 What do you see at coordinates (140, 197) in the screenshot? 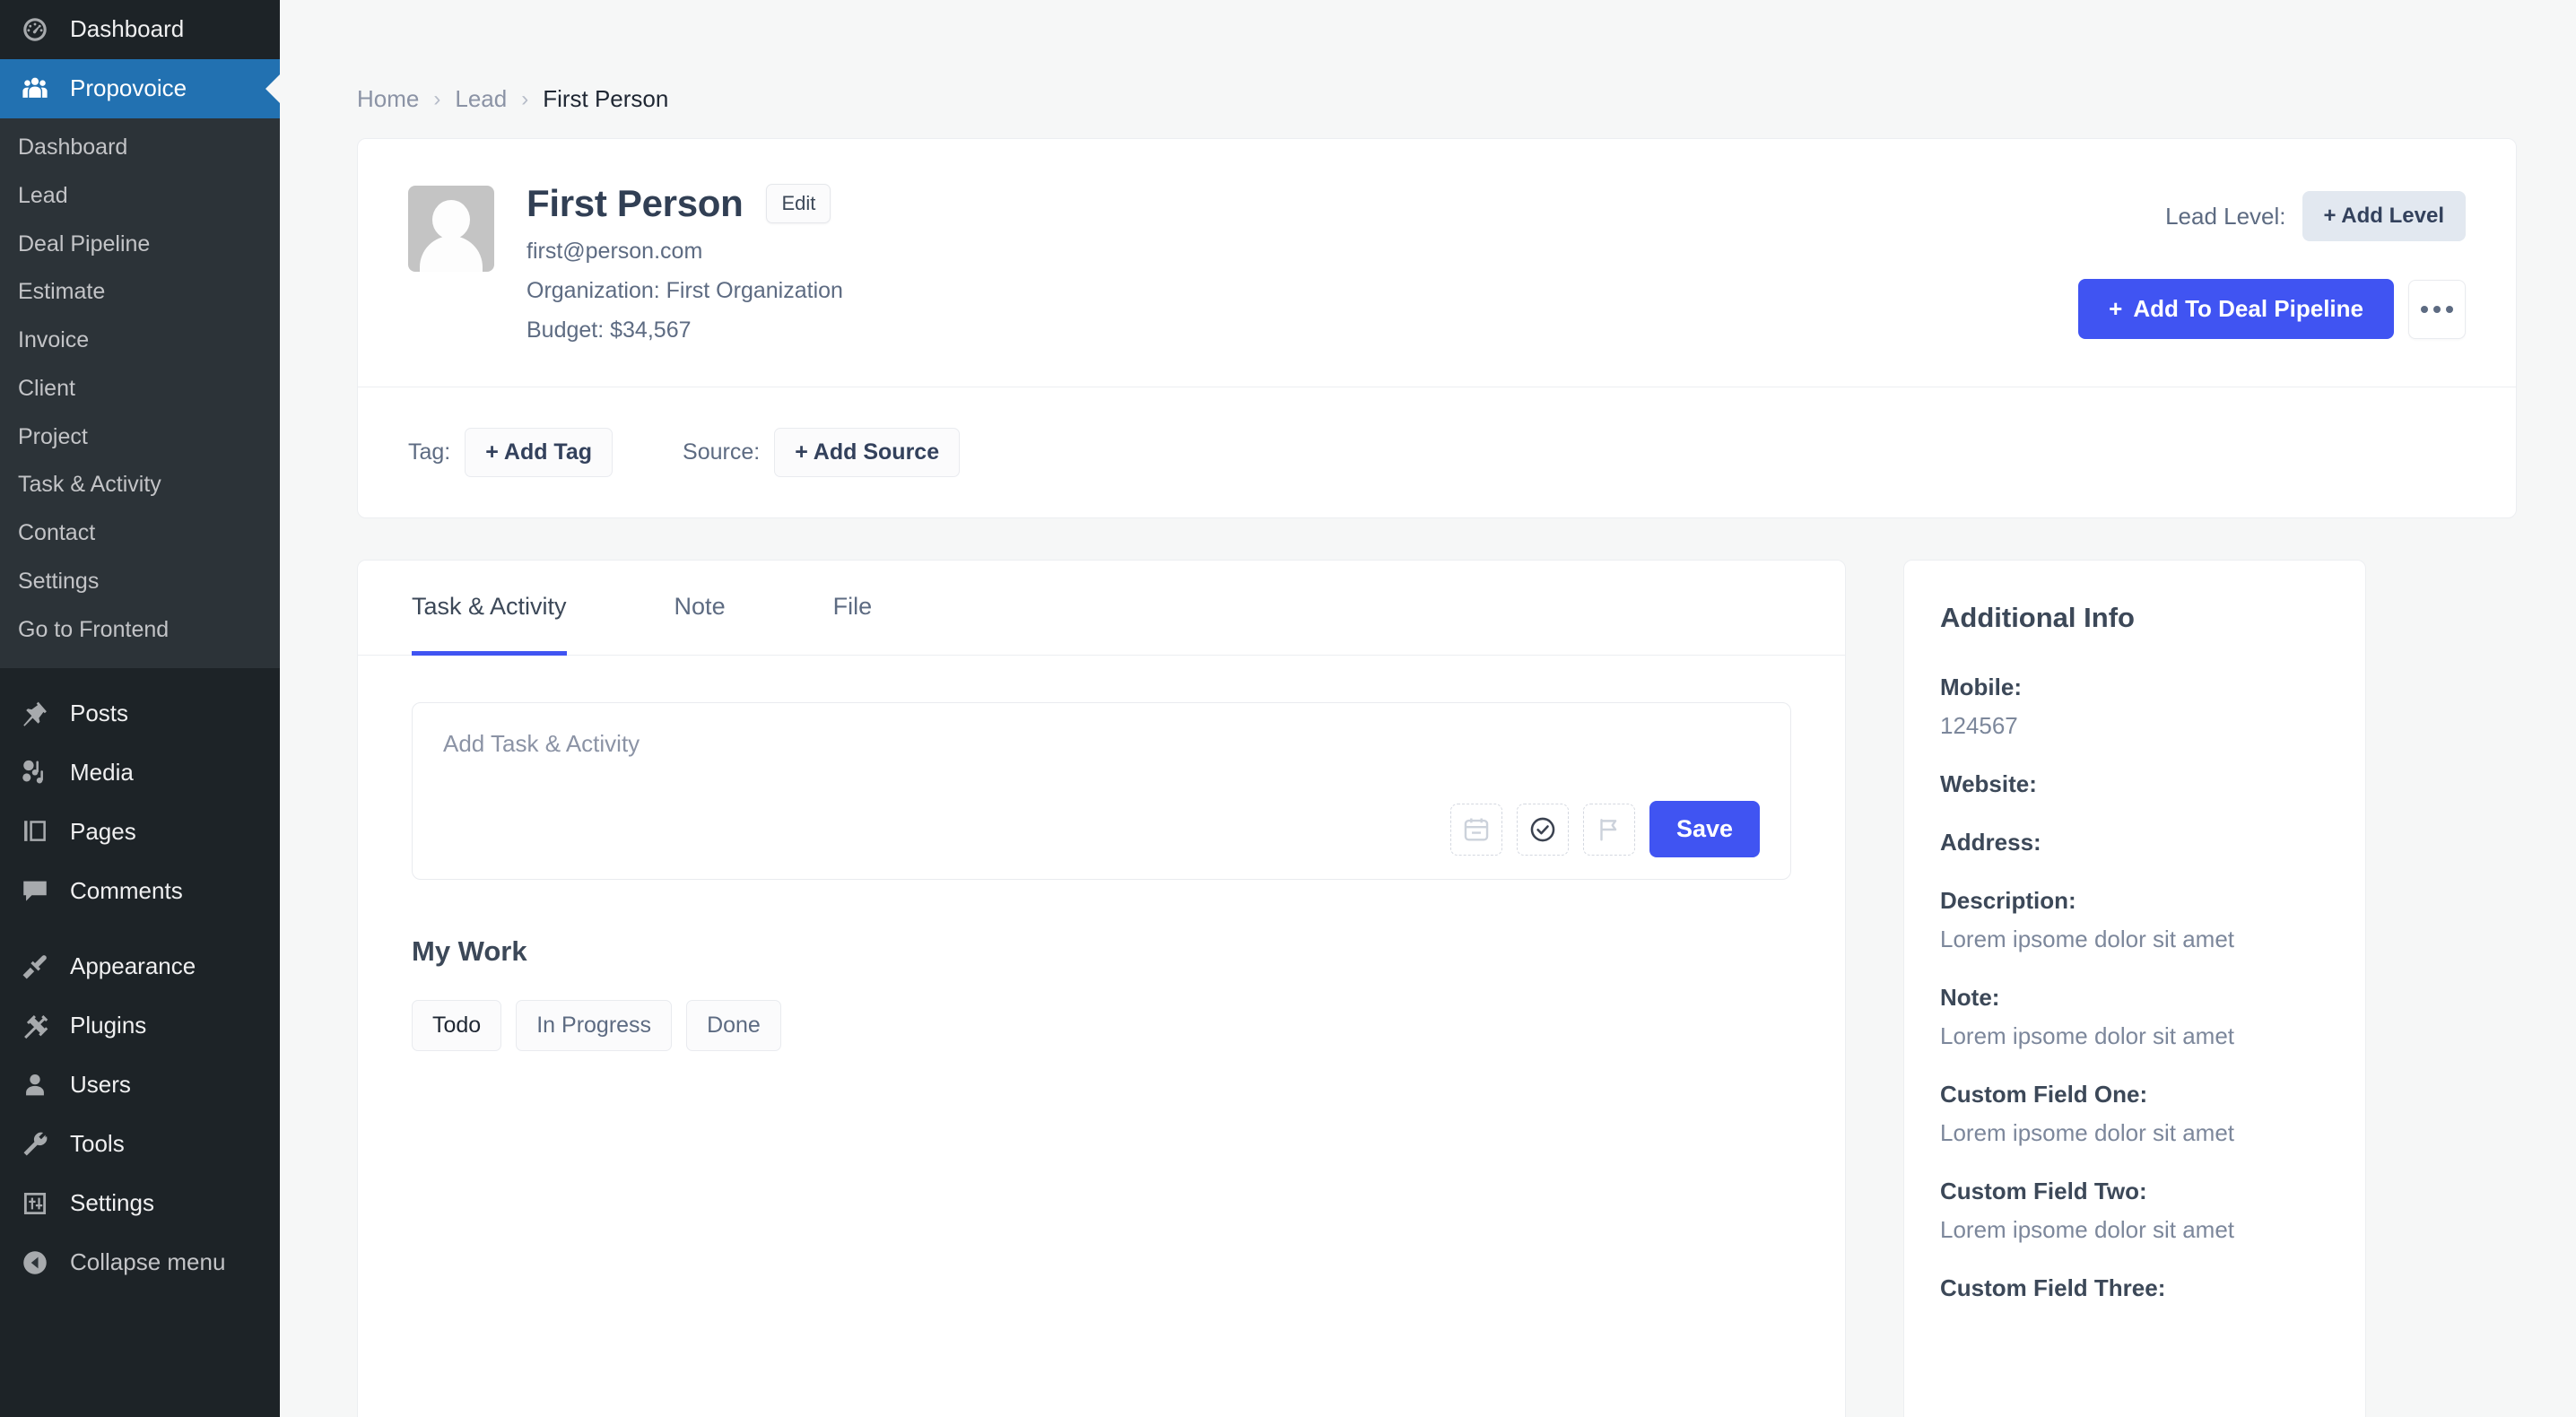
I see `submenu-item-lead: Lead` at bounding box center [140, 197].